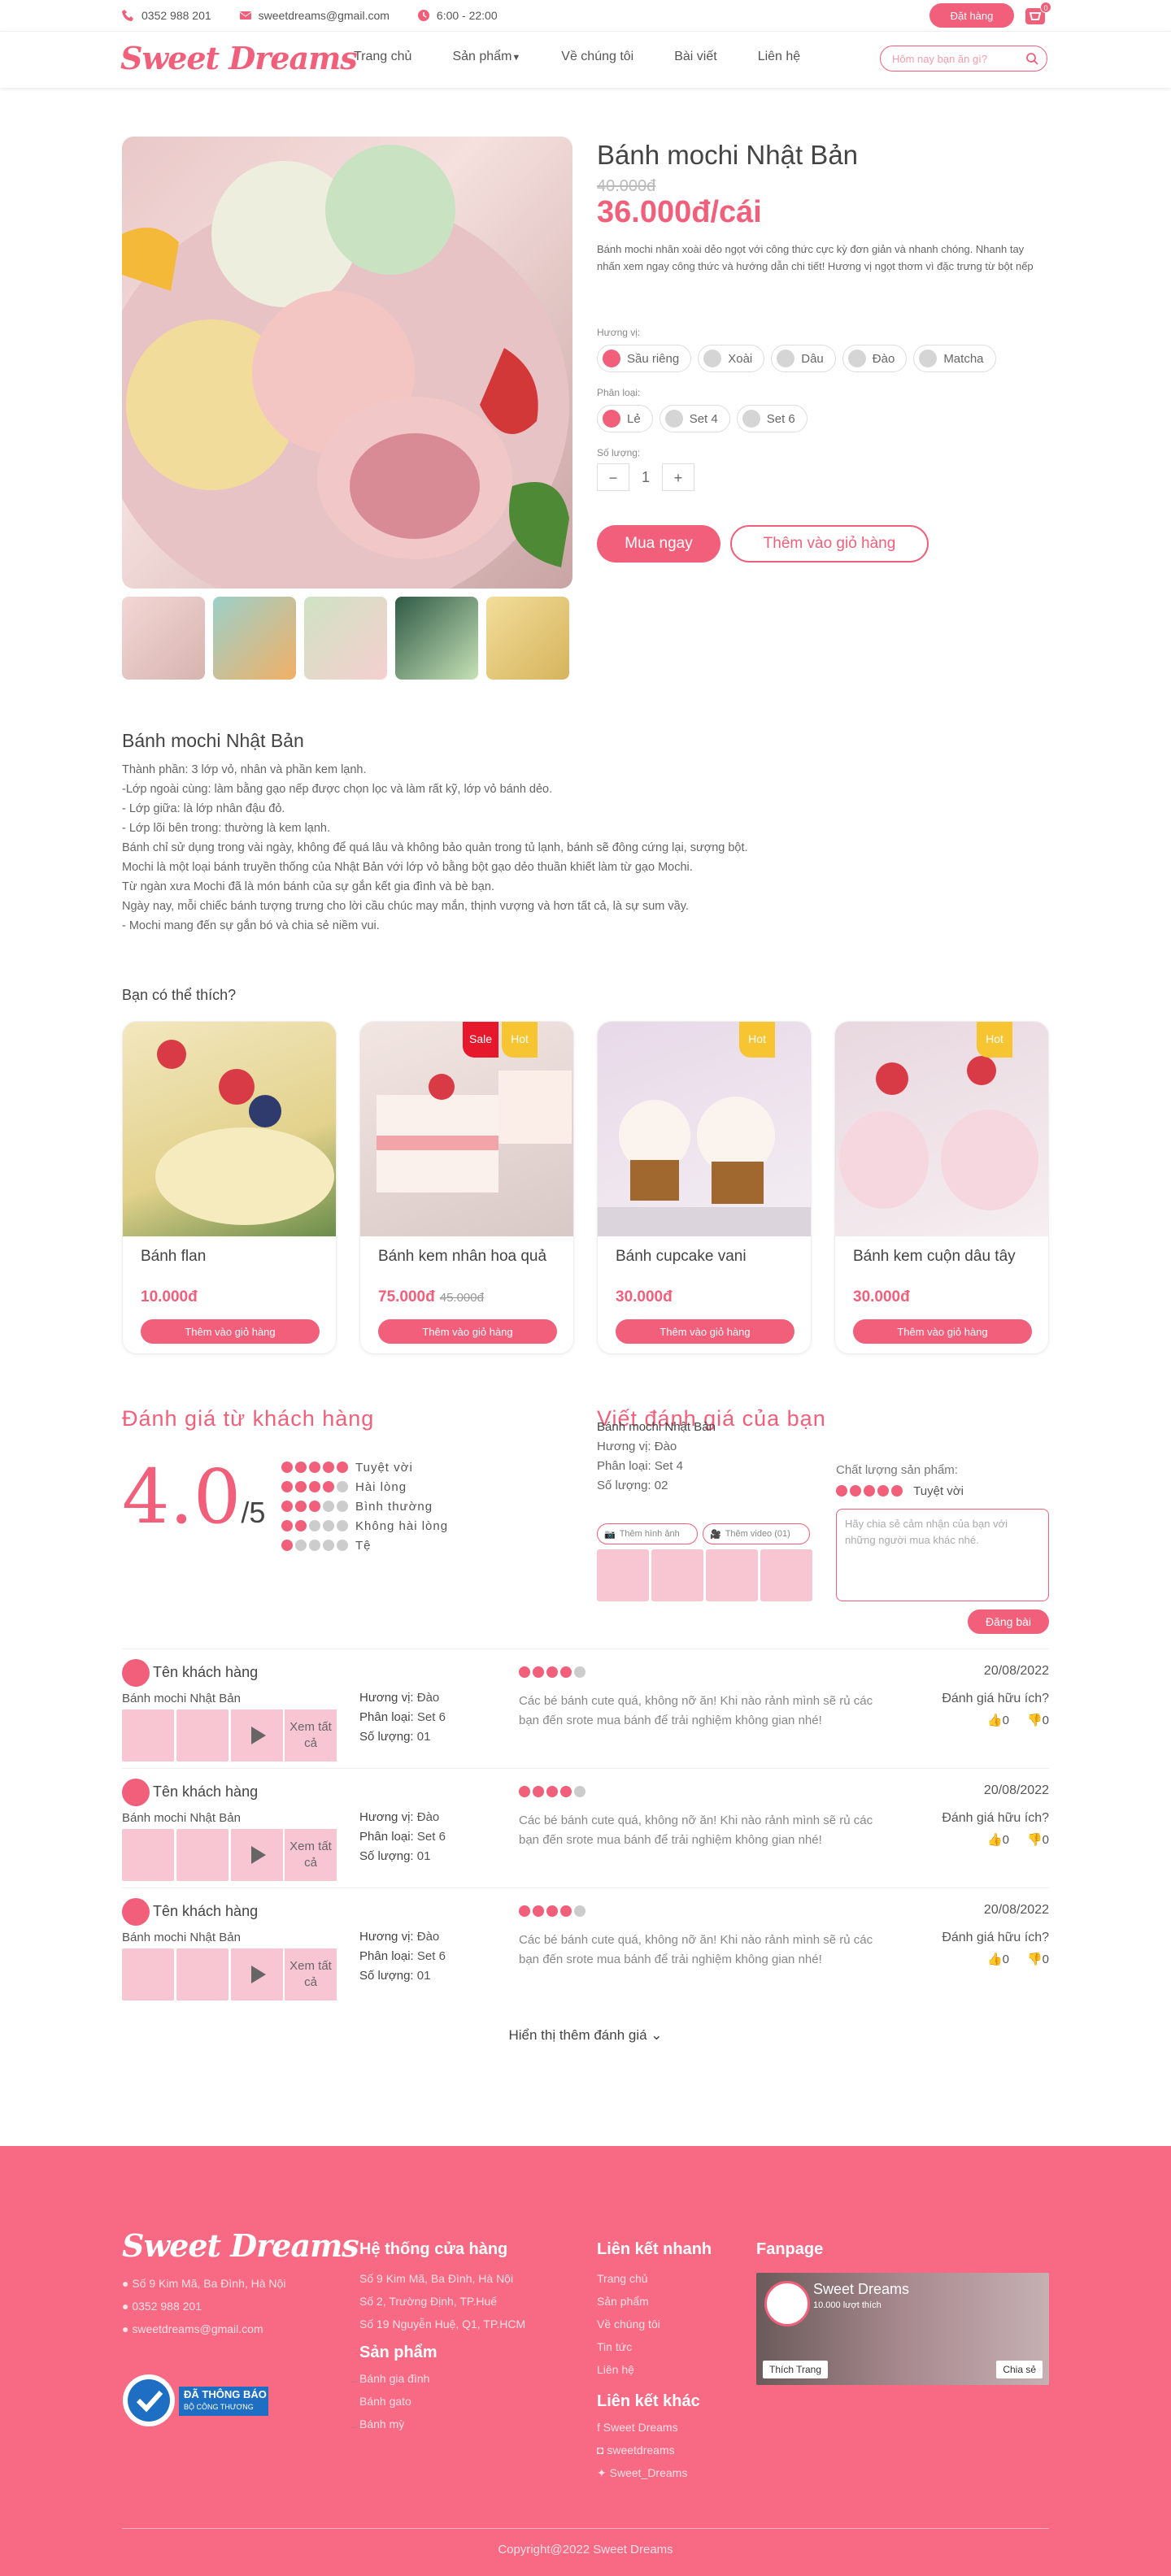  Describe the element at coordinates (971, 15) in the screenshot. I see `order-button: Đặt hàng` at that location.